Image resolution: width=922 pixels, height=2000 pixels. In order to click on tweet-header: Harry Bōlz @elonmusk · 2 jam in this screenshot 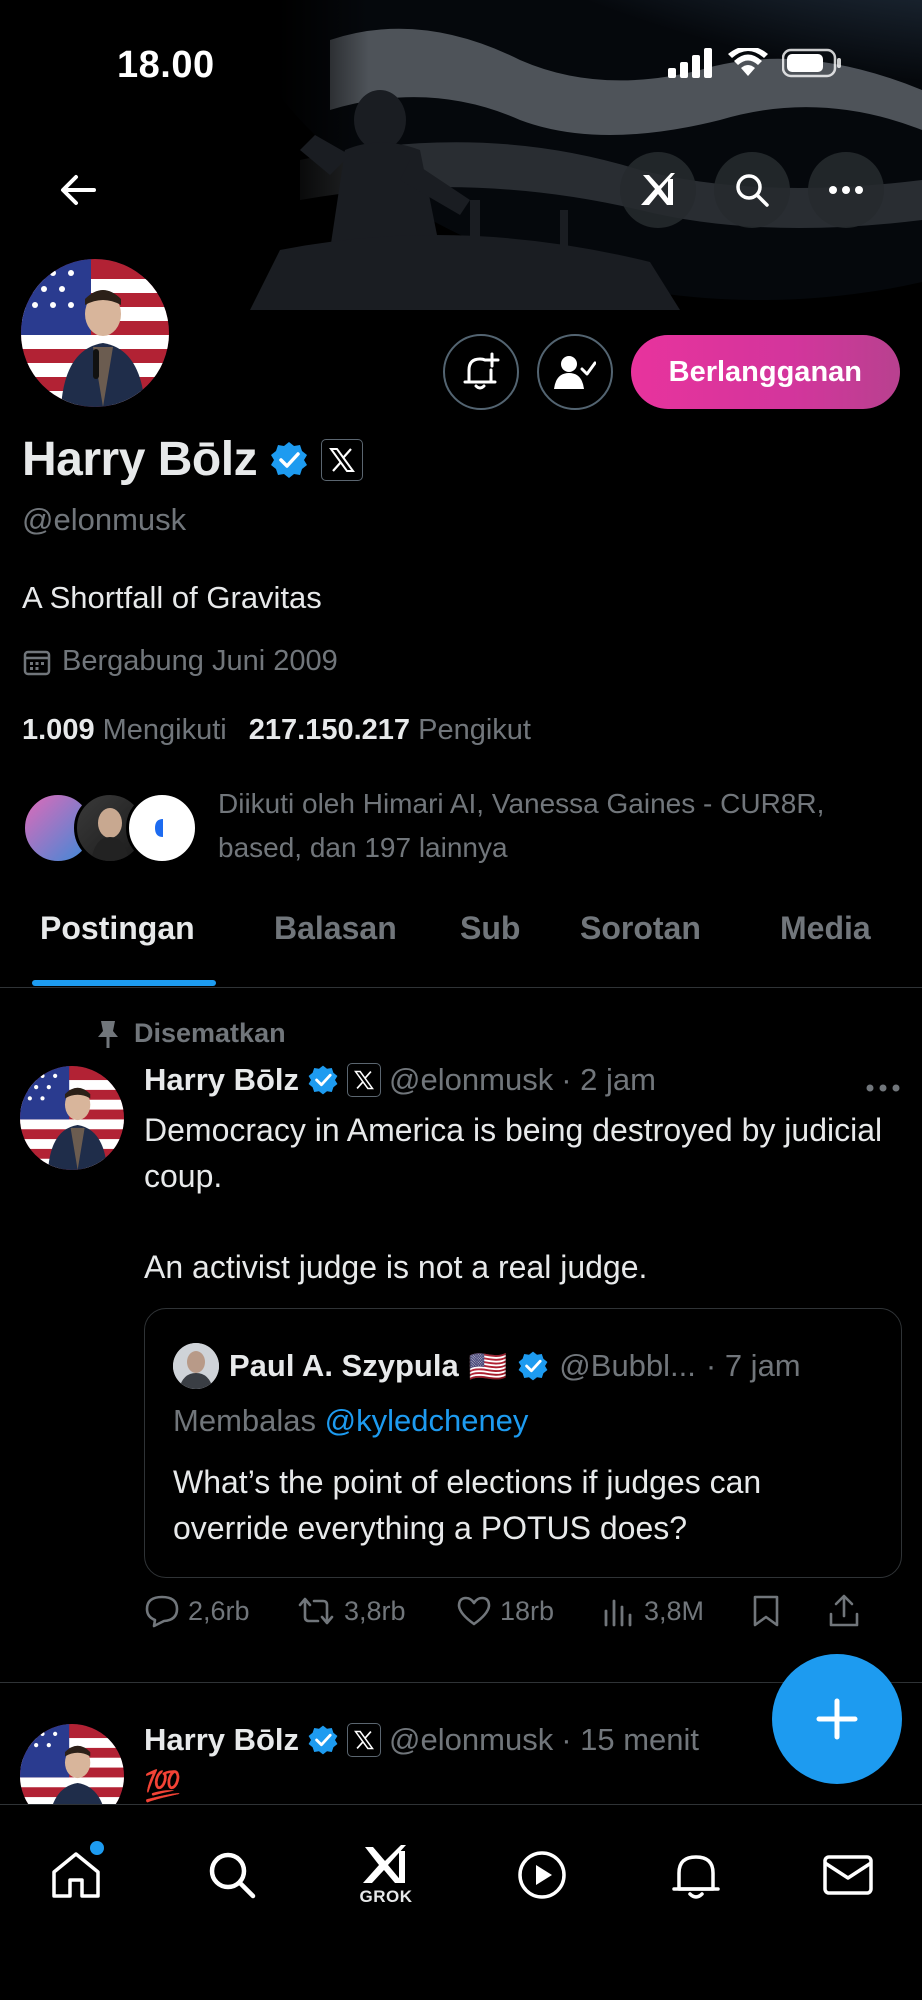, I will do `click(400, 1080)`.